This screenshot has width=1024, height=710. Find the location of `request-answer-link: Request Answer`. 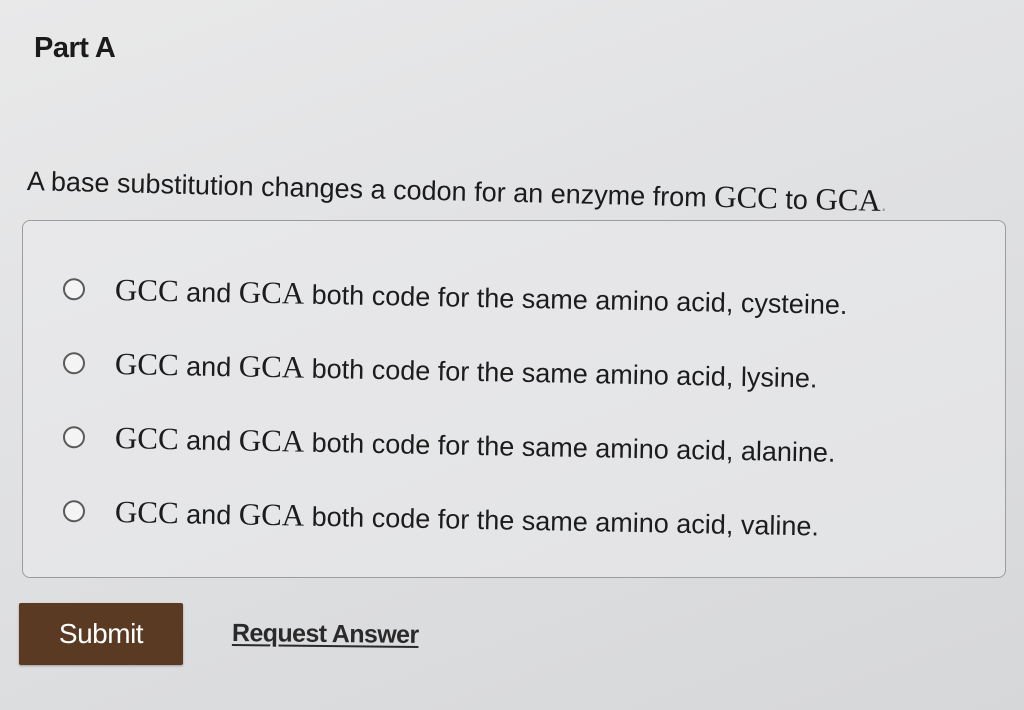

request-answer-link: Request Answer is located at coordinates (325, 634).